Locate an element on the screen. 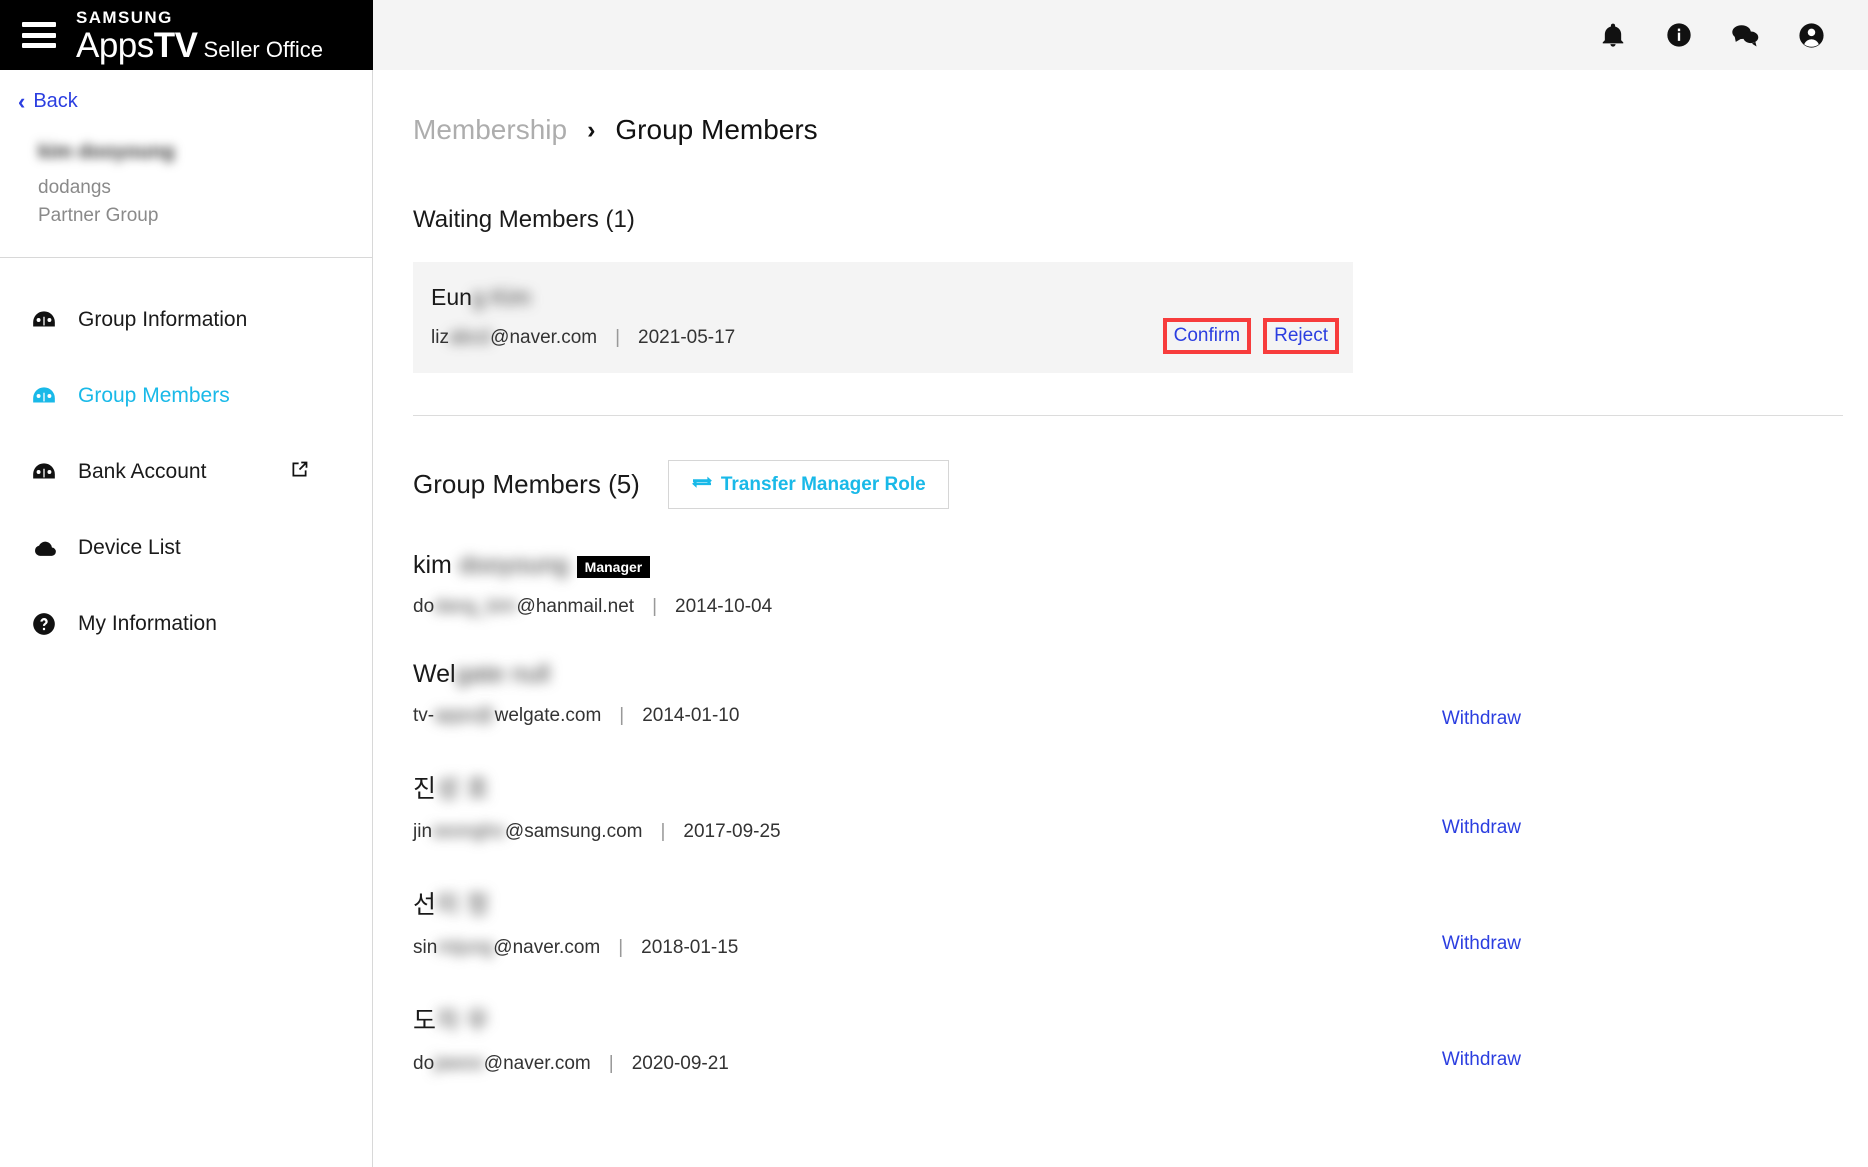  reject-button: Reject is located at coordinates (1301, 335).